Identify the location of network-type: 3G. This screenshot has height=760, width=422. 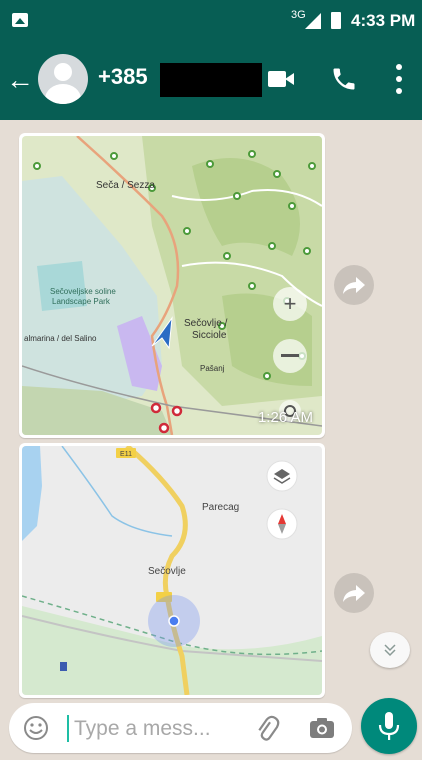
(298, 15).